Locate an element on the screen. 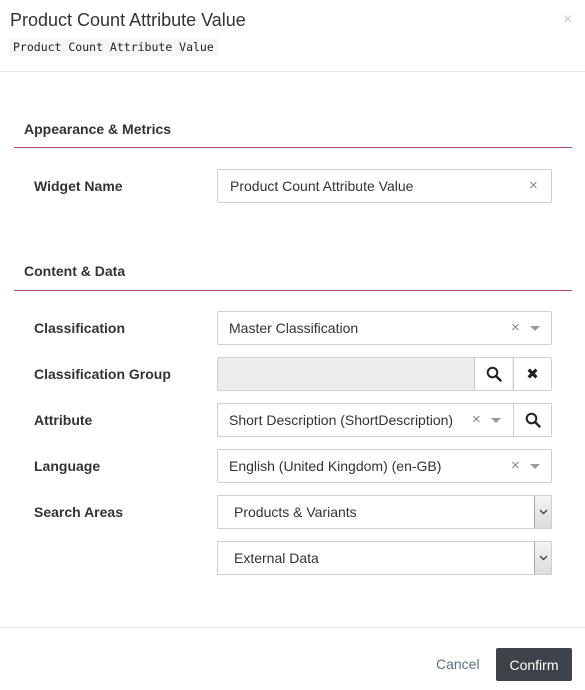 The width and height of the screenshot is (585, 690). language-value: English (United Kingdom) (en-GB) is located at coordinates (335, 466).